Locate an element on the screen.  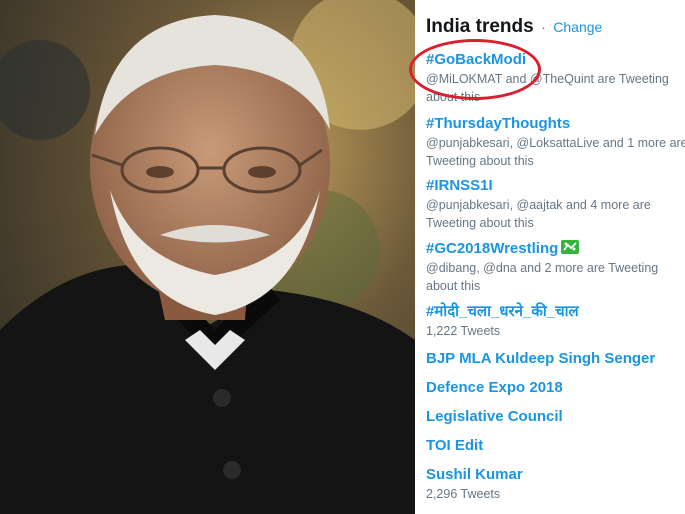
trend-item: Sushil Kumar 2,296 Tweets is located at coordinates (555, 484).